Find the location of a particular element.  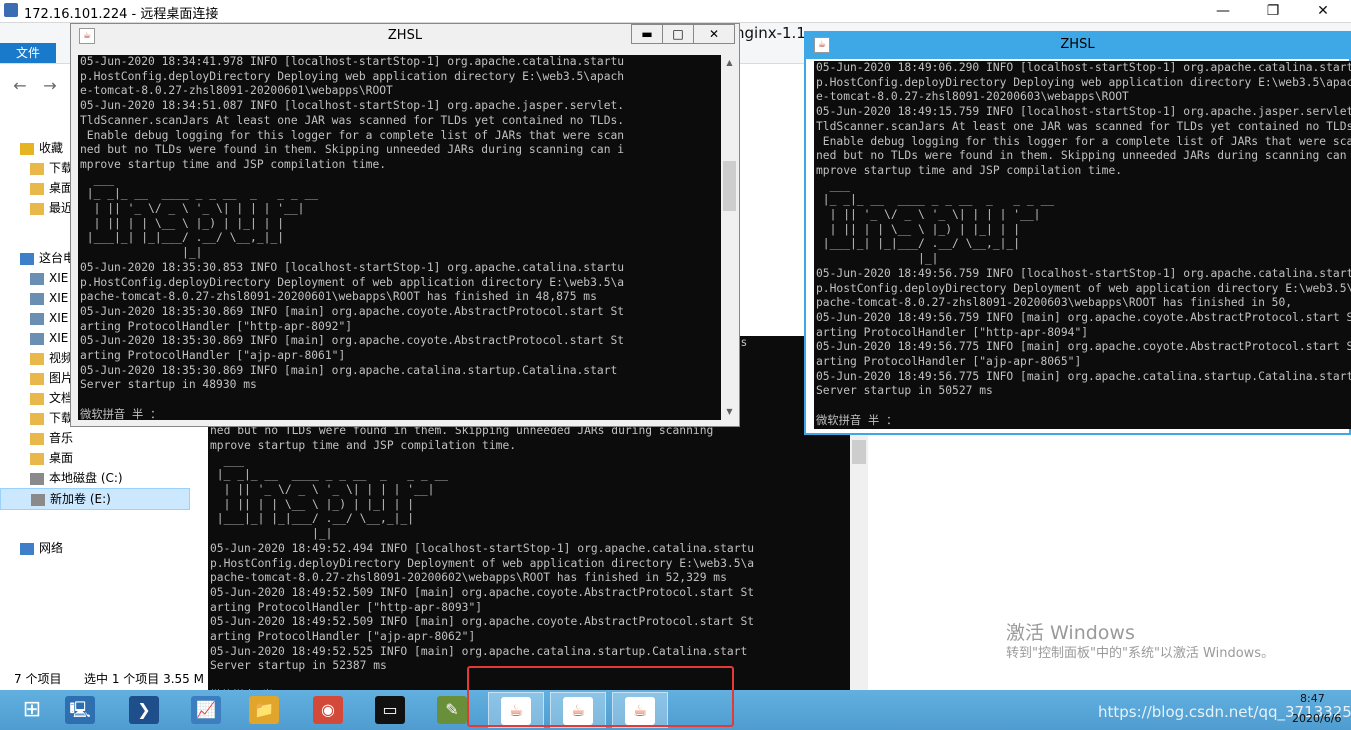

powershell-icon: ❯ is located at coordinates (144, 710).